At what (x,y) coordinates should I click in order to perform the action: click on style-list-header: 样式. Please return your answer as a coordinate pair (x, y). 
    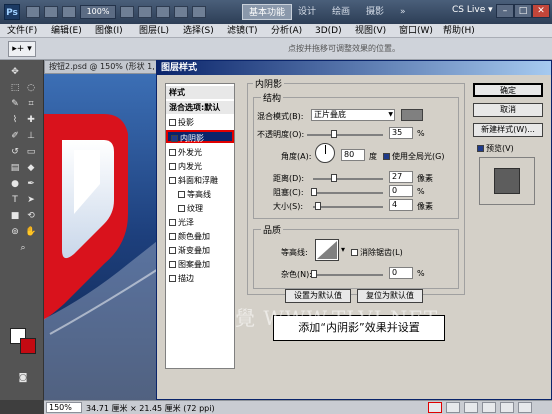
    Looking at the image, I should click on (200, 92).